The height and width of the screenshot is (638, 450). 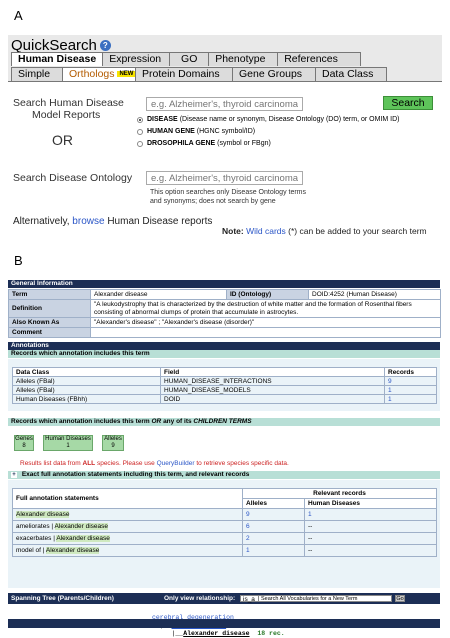 I want to click on radio-gene-strong: HUMAN GENE, so click(x=171, y=131).